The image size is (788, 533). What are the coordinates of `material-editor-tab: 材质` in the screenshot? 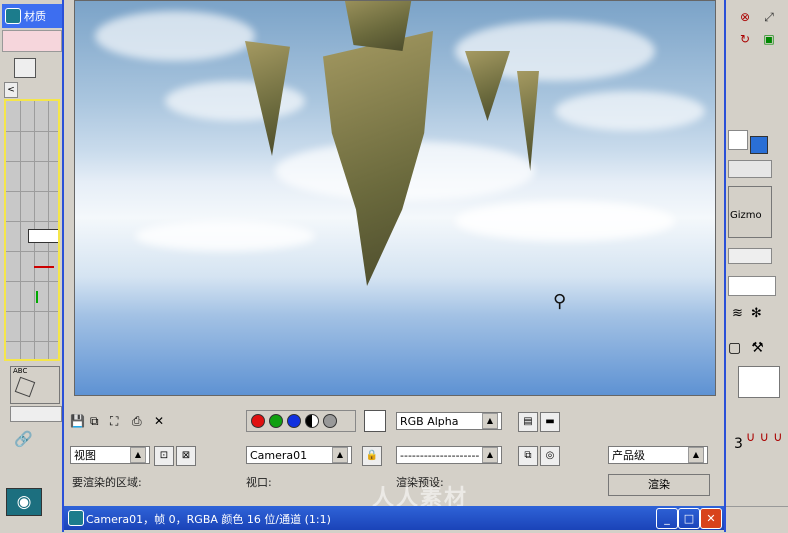 It's located at (32, 16).